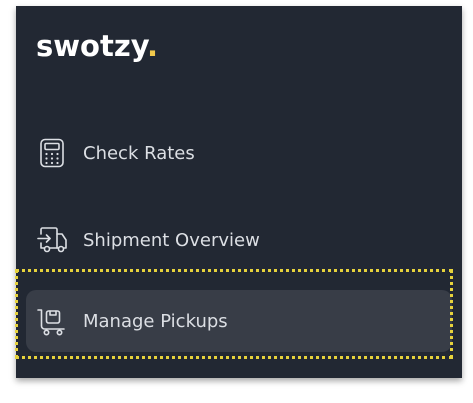 The image size is (473, 403). I want to click on brand-logo: swotzy., so click(97, 46).